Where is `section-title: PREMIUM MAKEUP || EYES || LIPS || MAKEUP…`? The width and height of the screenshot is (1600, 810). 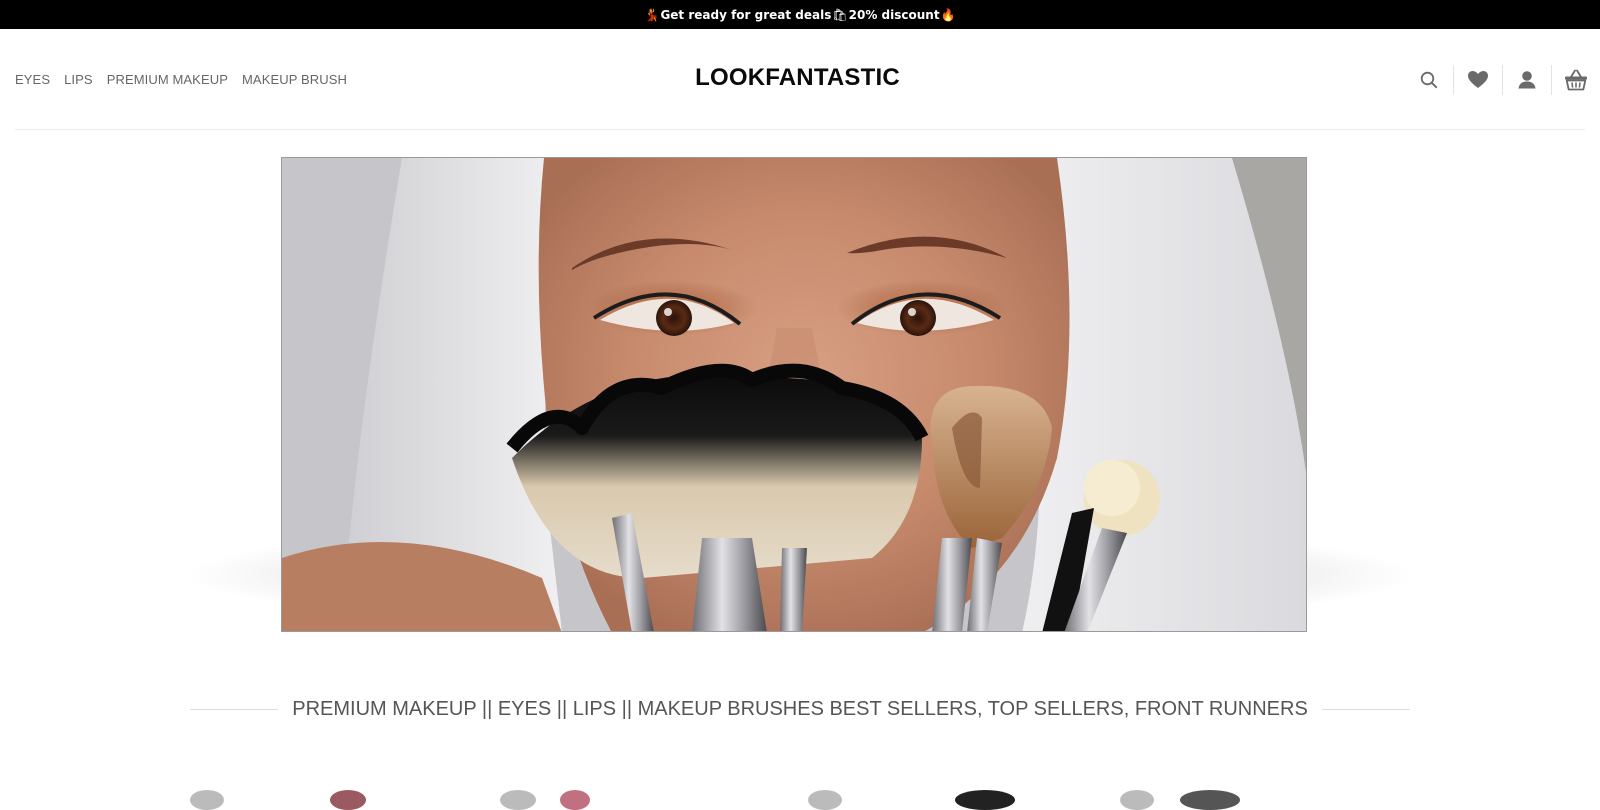 section-title: PREMIUM MAKEUP || EYES || LIPS || MAKEUP… is located at coordinates (800, 709).